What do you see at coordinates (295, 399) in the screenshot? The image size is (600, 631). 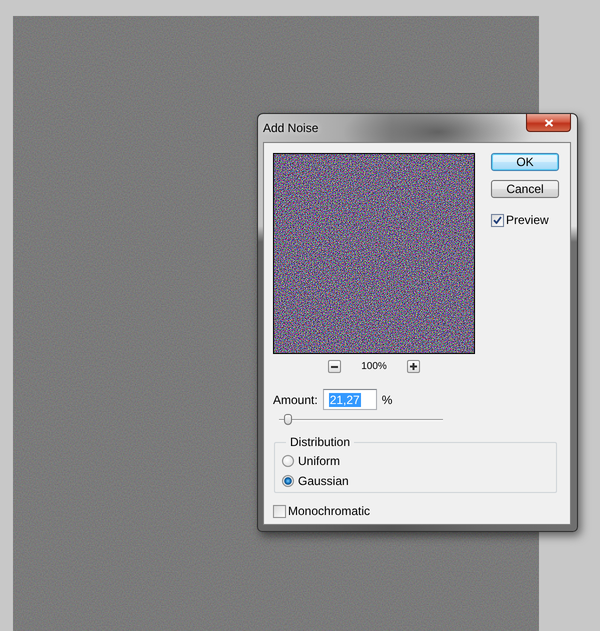 I see `amount-label: Amount:` at bounding box center [295, 399].